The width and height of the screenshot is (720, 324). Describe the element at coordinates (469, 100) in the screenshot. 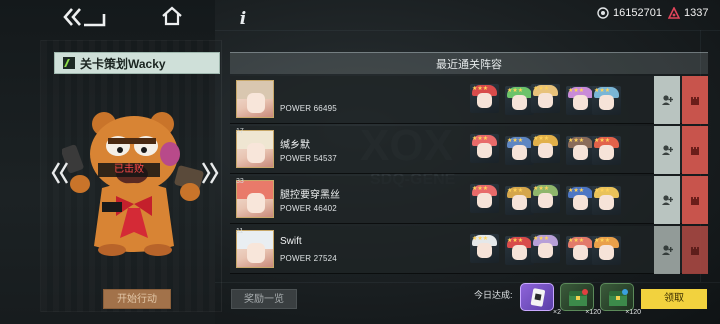

I see `player-row: POWER 66495 ★★★ ★★★ ★★★ ★★★ ★★★` at that location.